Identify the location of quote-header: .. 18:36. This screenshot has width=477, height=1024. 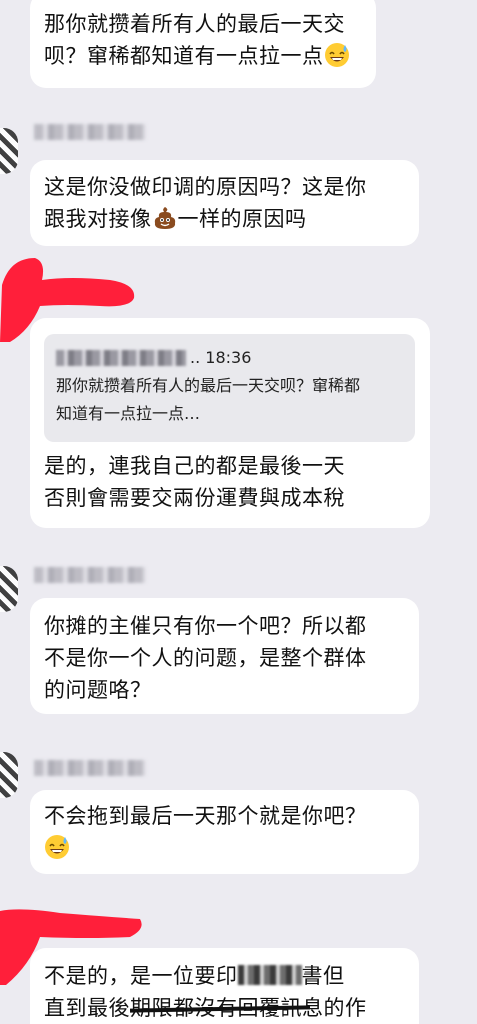
(229, 358).